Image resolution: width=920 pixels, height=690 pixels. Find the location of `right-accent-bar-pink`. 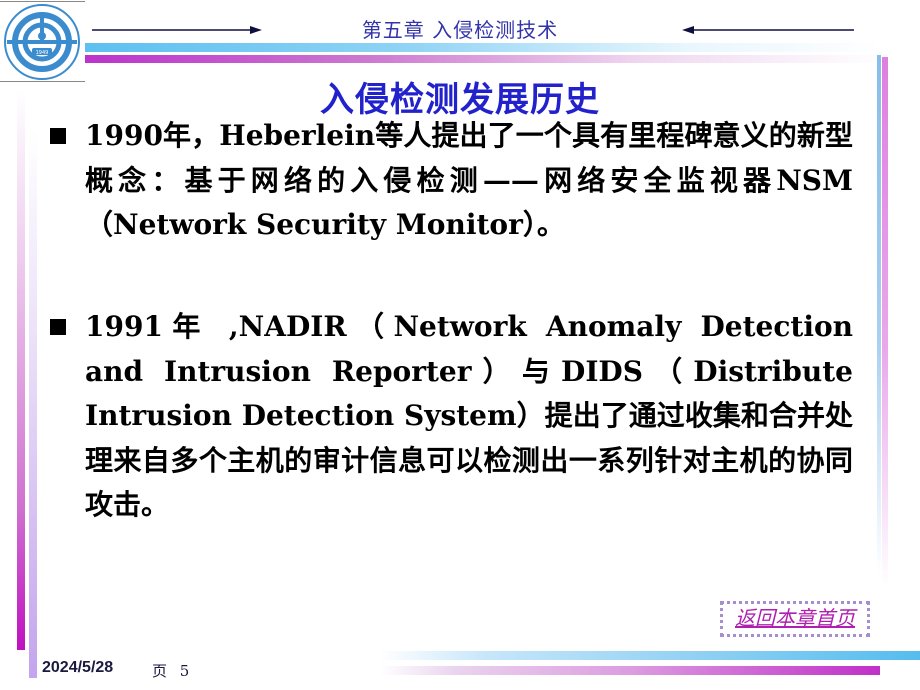

right-accent-bar-pink is located at coordinates (885, 322).